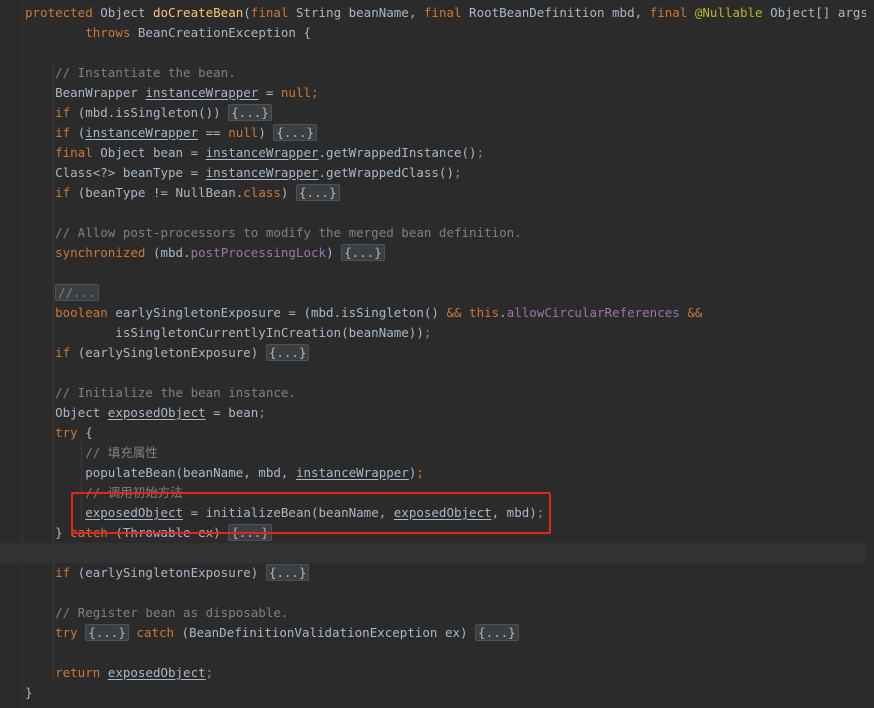 The image size is (874, 708). What do you see at coordinates (232, 412) in the screenshot?
I see `code-token: = bean` at bounding box center [232, 412].